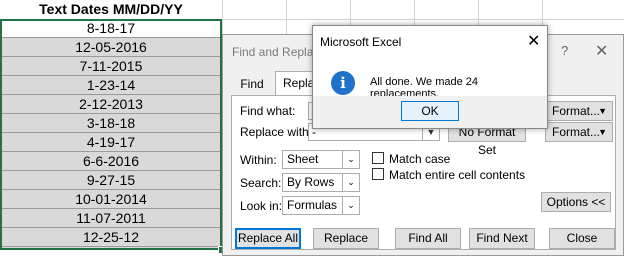  I want to click on replace-button: Replace, so click(346, 238).